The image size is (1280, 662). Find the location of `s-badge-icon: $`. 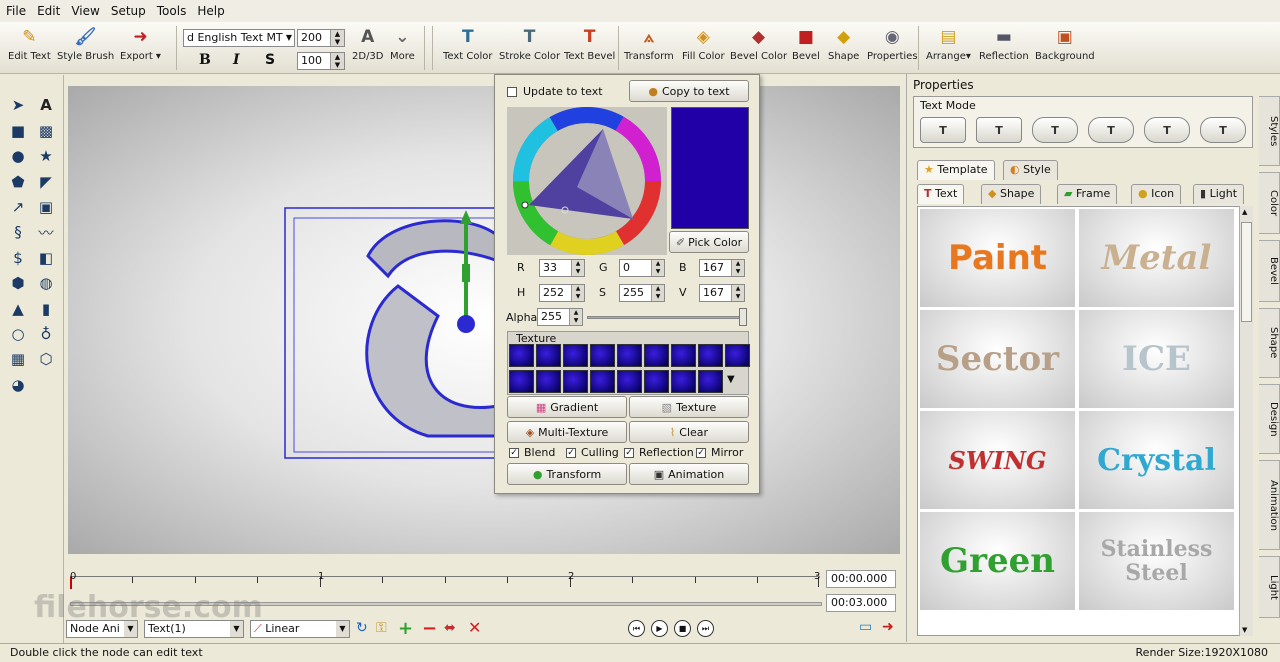

s-badge-icon: $ is located at coordinates (18, 258).